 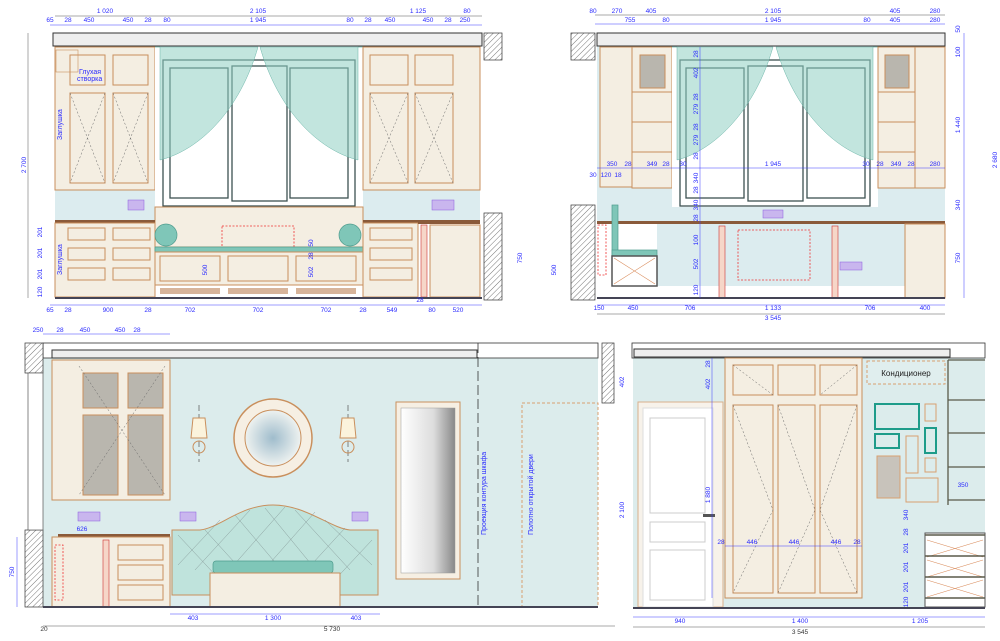 I want to click on dimension-label: 270, so click(x=617, y=11).